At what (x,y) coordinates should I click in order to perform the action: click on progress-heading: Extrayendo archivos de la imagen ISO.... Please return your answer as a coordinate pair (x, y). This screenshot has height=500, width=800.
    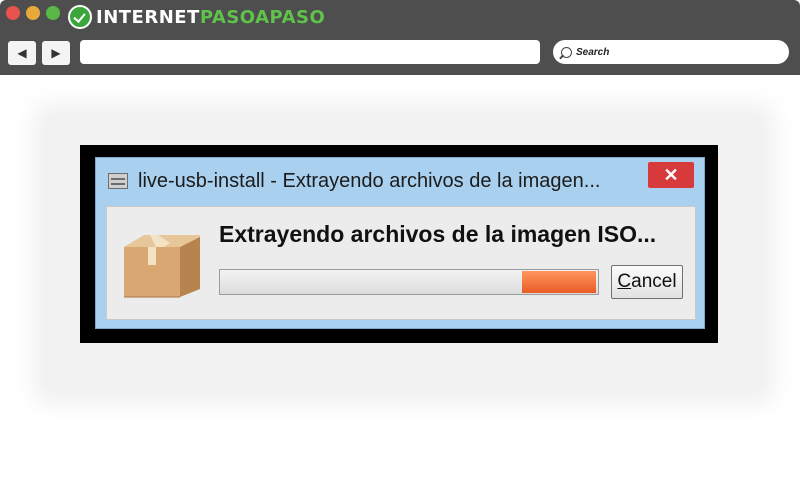
    Looking at the image, I should click on (438, 234).